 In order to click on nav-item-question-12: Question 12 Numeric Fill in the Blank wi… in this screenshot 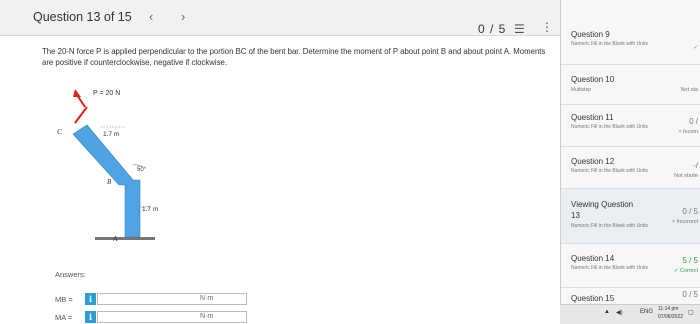, I will do `click(630, 168)`.